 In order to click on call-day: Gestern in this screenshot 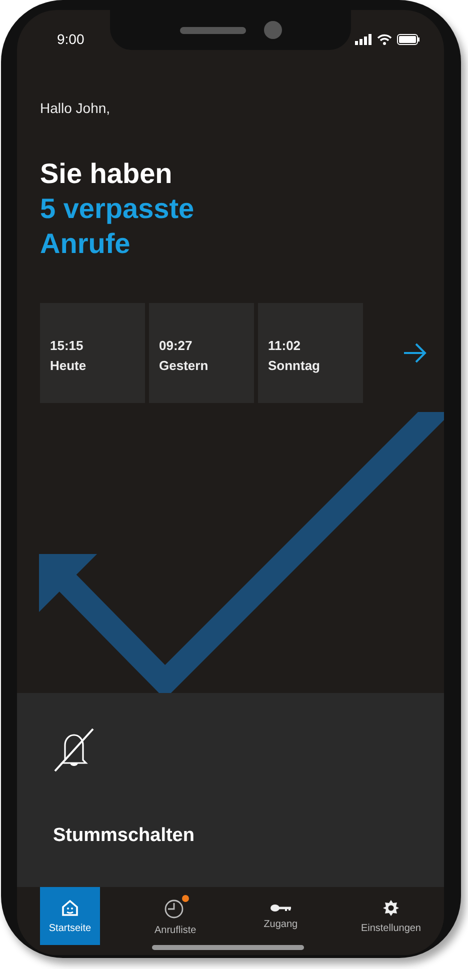, I will do `click(206, 366)`.